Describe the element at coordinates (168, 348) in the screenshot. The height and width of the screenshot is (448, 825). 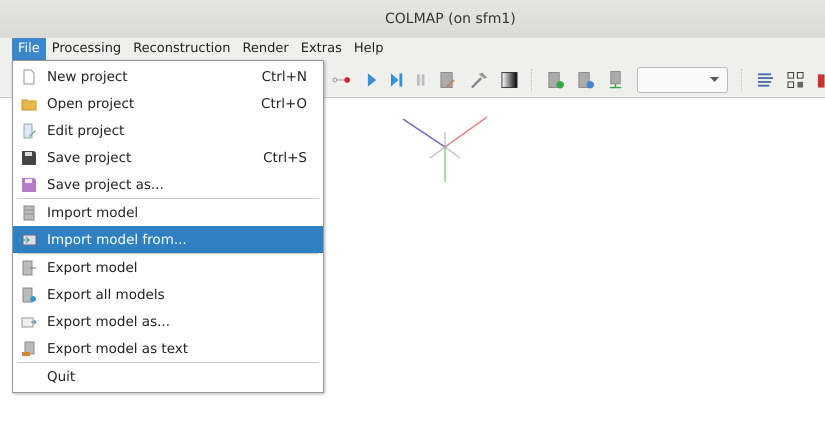
I see `menu-item: Export model as text` at that location.